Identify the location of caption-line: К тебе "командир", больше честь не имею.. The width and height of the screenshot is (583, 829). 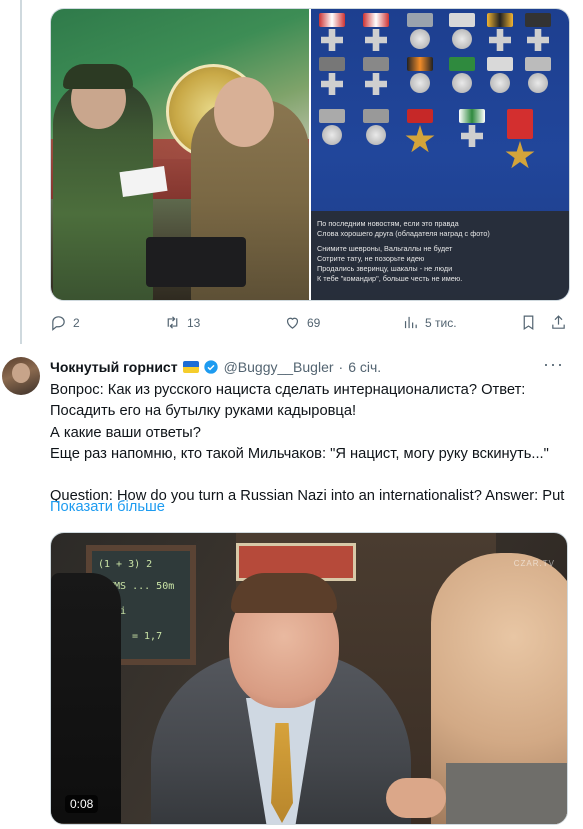
(390, 278).